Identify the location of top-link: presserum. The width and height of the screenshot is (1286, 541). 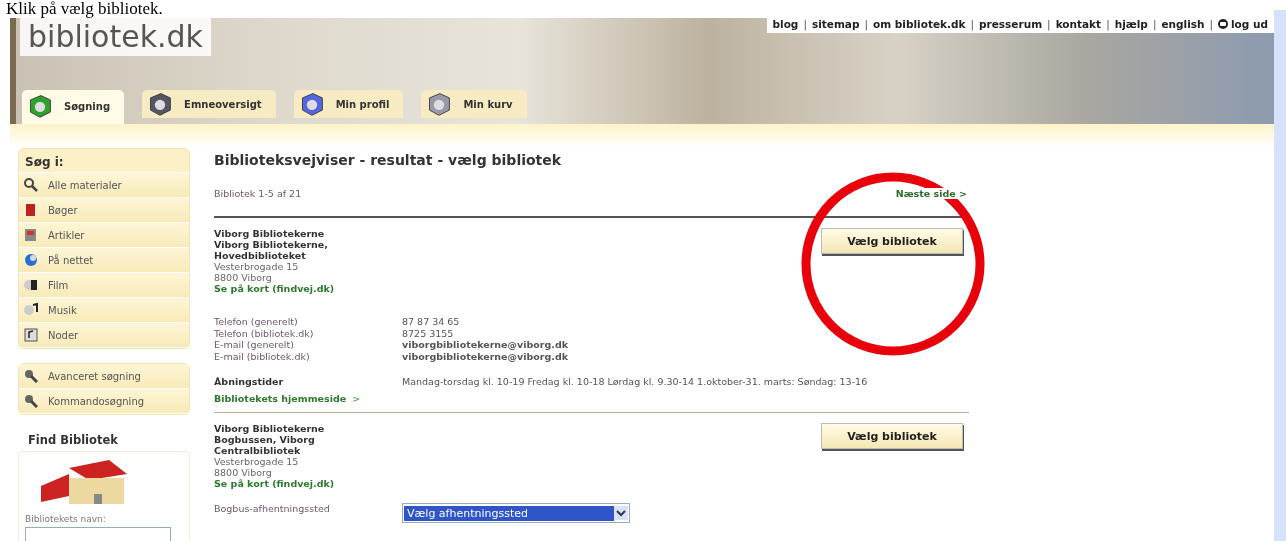
(1011, 24).